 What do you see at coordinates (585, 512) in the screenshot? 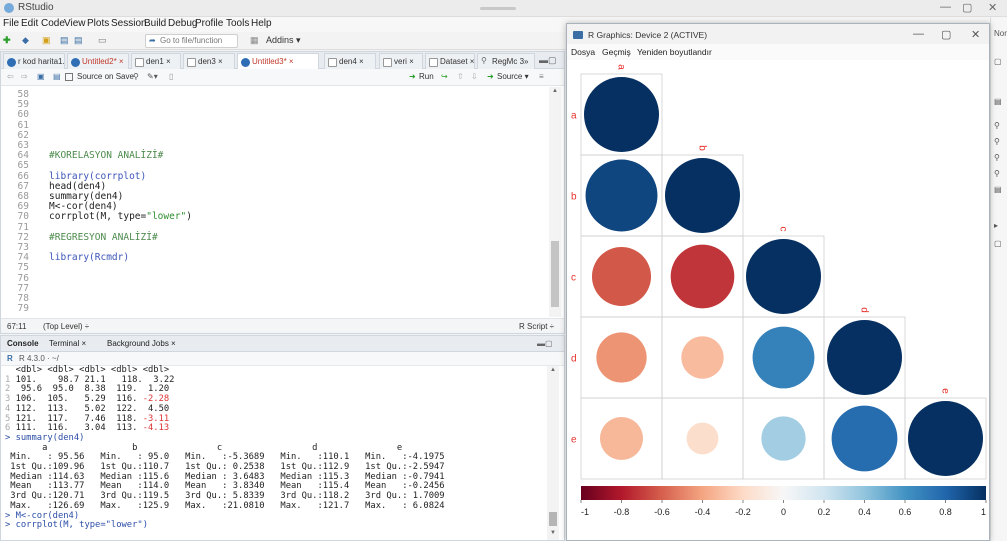
I see `colorbar-tick-label: -1` at bounding box center [585, 512].